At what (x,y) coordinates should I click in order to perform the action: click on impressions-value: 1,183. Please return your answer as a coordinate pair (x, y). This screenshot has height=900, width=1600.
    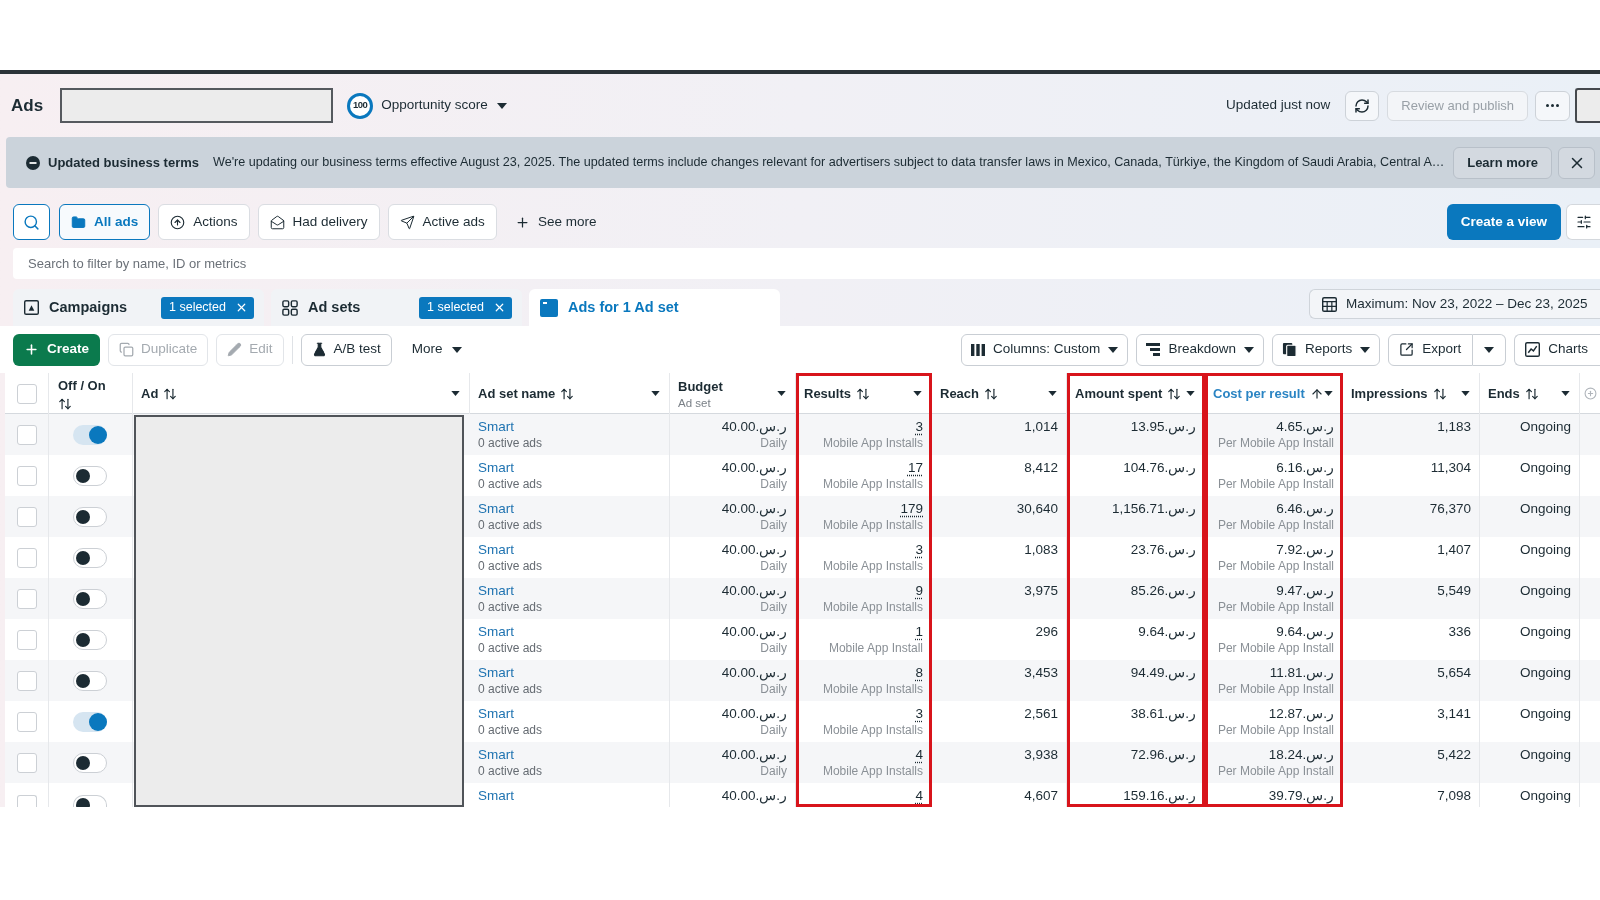
    Looking at the image, I should click on (1454, 426).